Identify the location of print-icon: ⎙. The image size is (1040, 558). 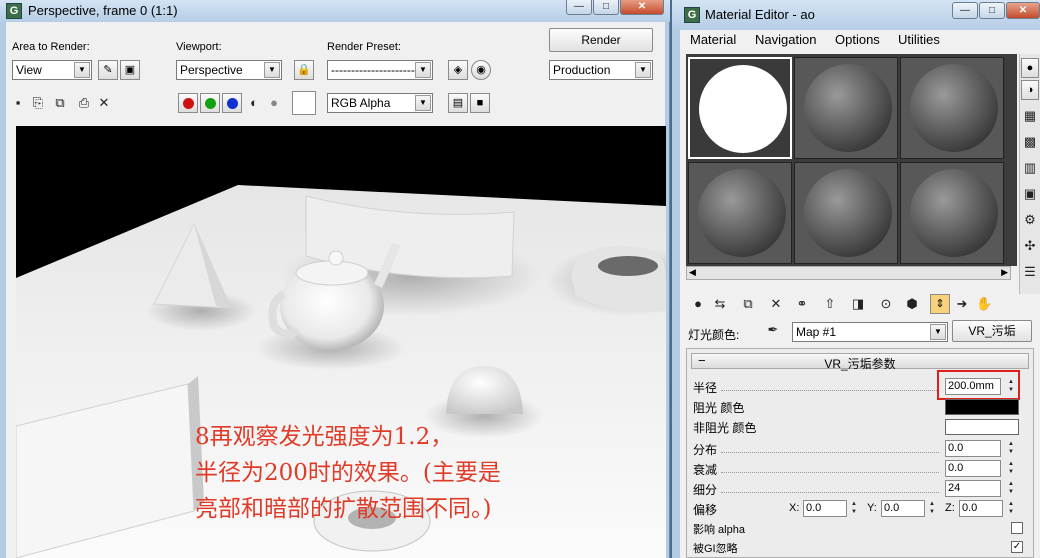
(84, 103).